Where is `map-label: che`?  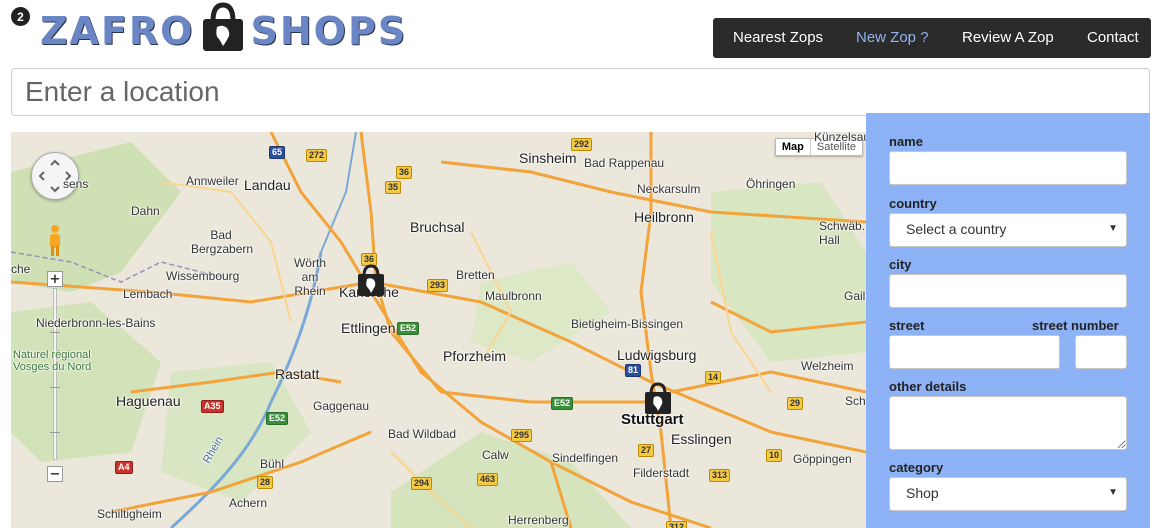
map-label: che is located at coordinates (21, 269).